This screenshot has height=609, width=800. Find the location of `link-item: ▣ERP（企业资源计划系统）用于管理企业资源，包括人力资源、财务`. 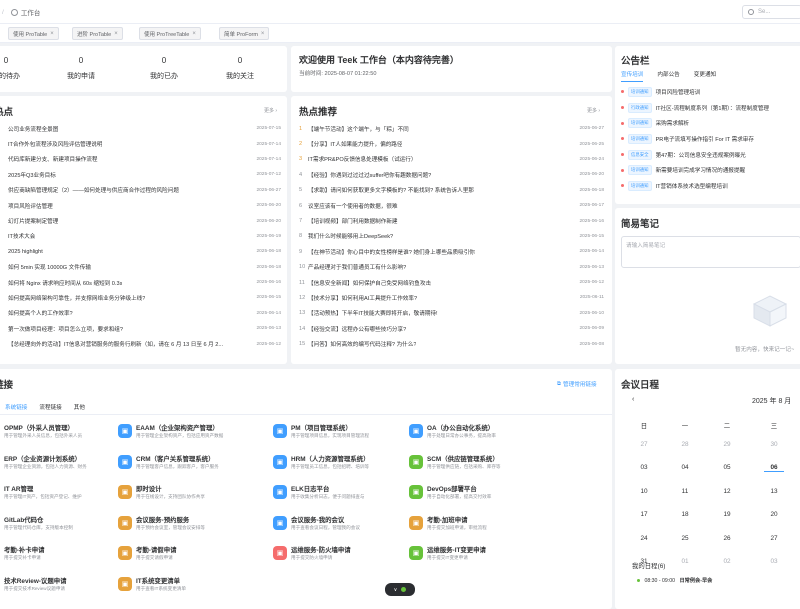

link-item: ▣ERP（企业资源计划系统）用于管理企业资源，包括人力资源、财务 is located at coordinates (58, 466).